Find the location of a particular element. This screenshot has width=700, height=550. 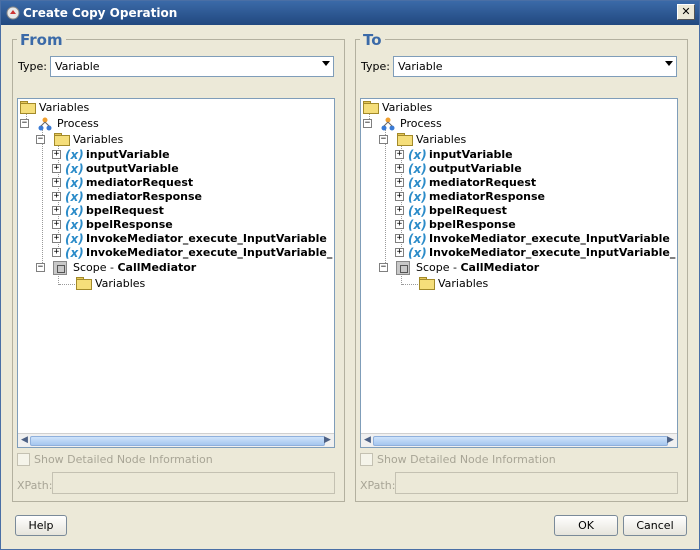

from-type-select: Variable is located at coordinates (192, 66).